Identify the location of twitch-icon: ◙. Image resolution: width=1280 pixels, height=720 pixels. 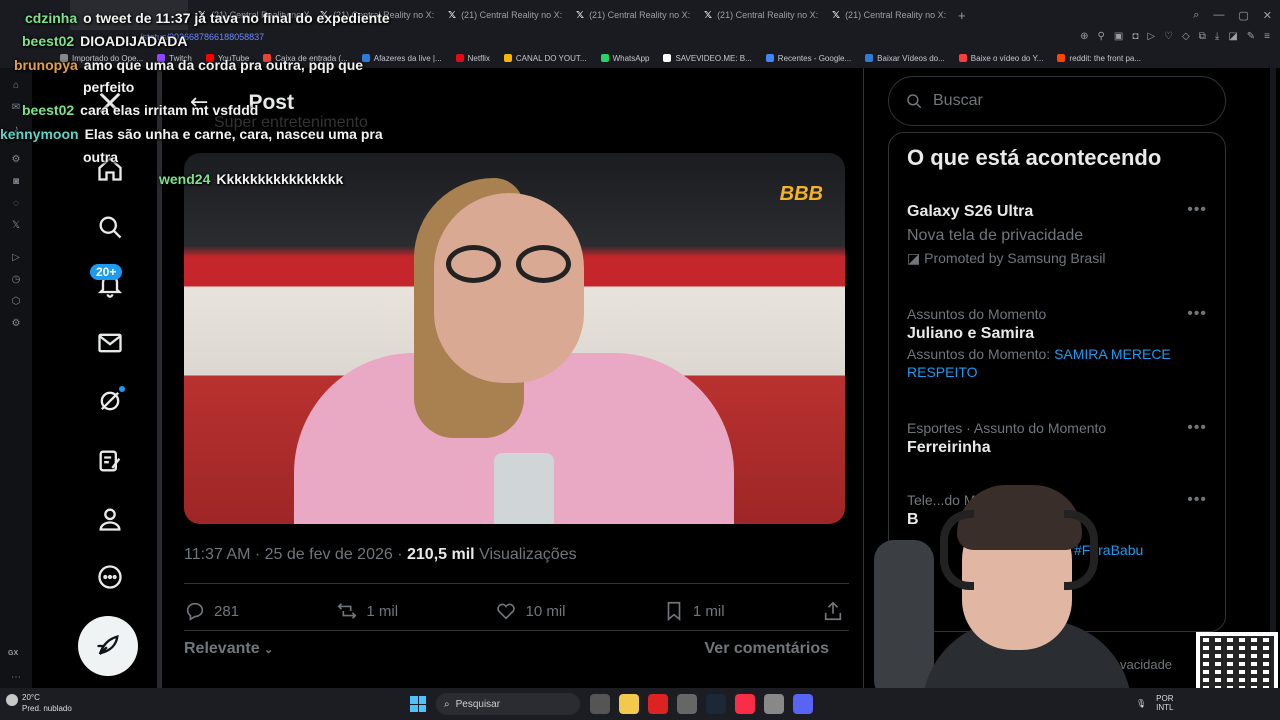
(16, 182).